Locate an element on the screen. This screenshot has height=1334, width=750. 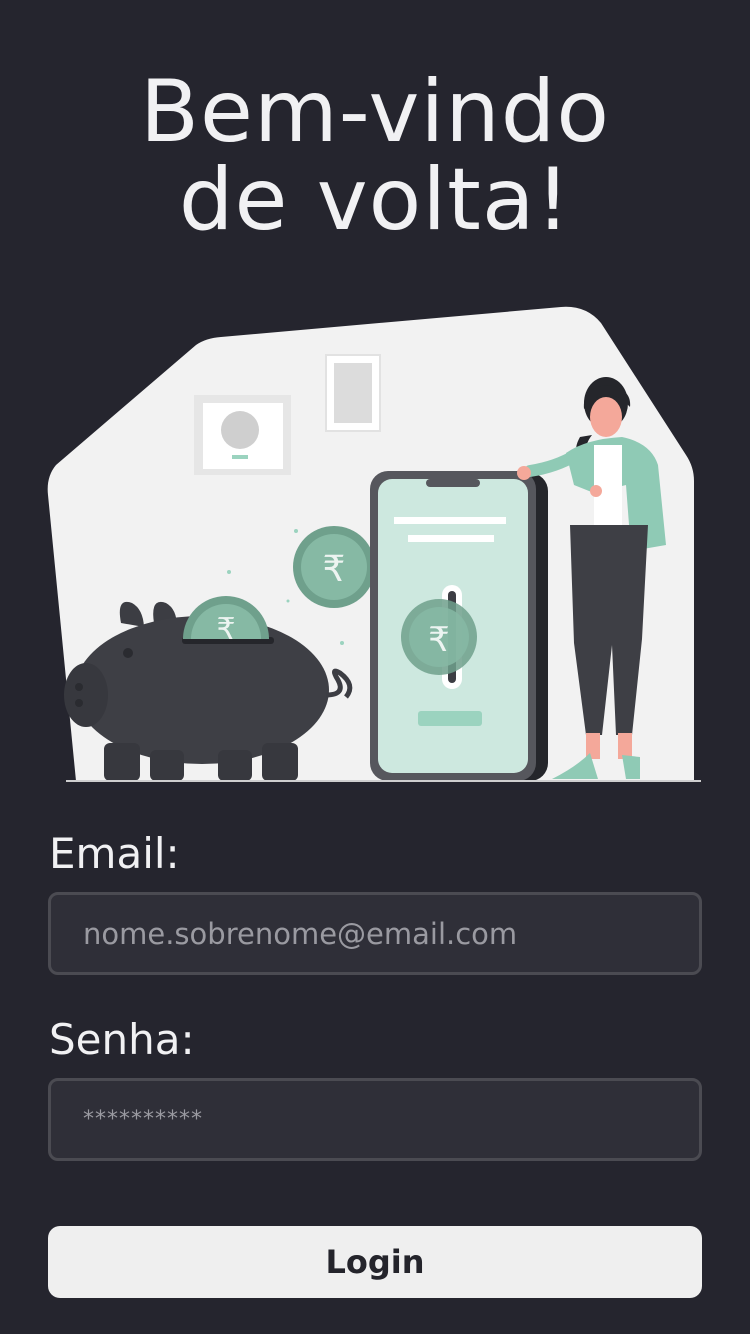
page-title-line1: Bem-vindo is located at coordinates (375, 112).